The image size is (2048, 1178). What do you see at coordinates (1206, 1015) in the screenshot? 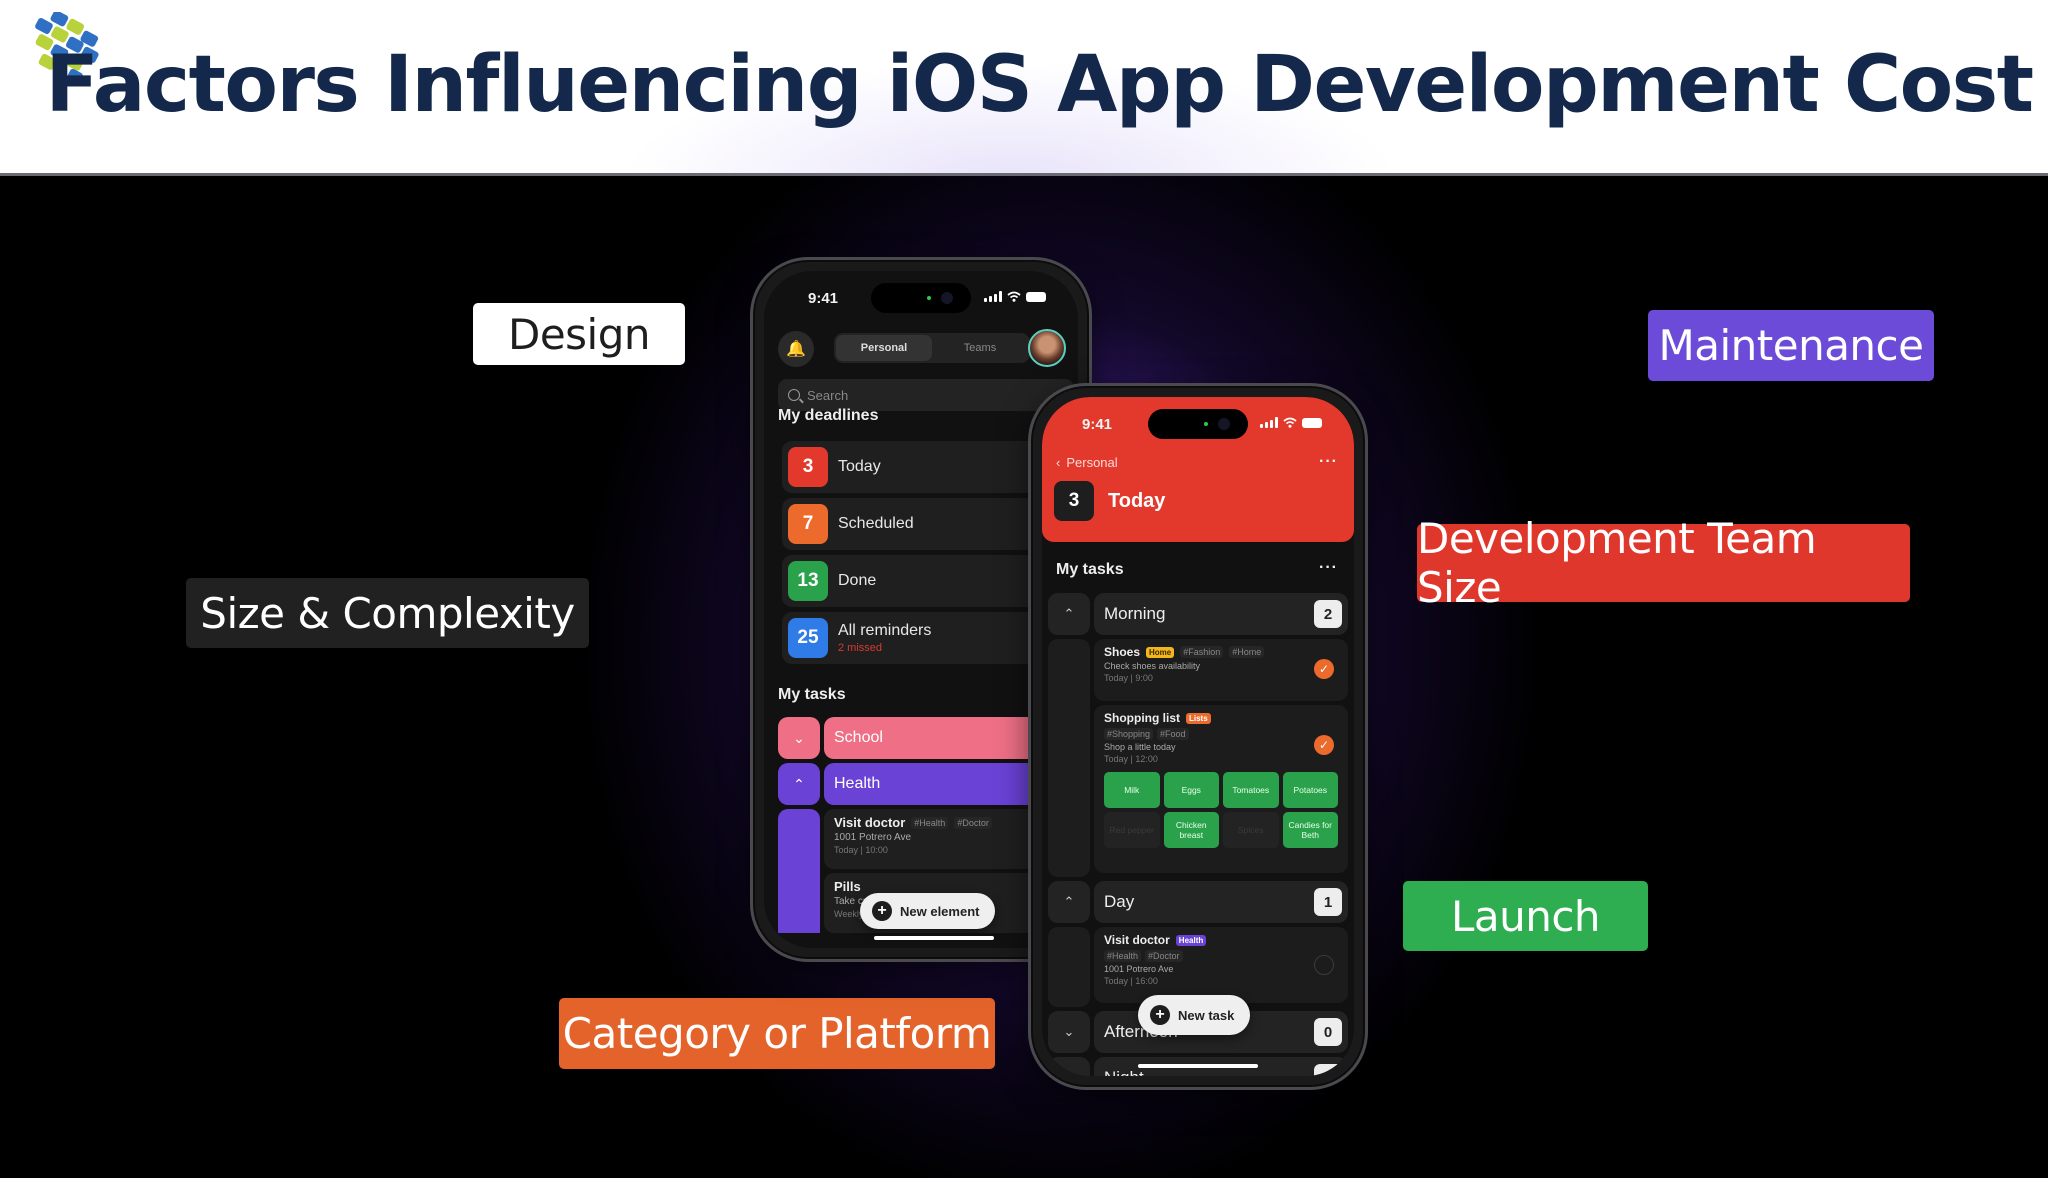
I see `new-task-label: New task` at bounding box center [1206, 1015].